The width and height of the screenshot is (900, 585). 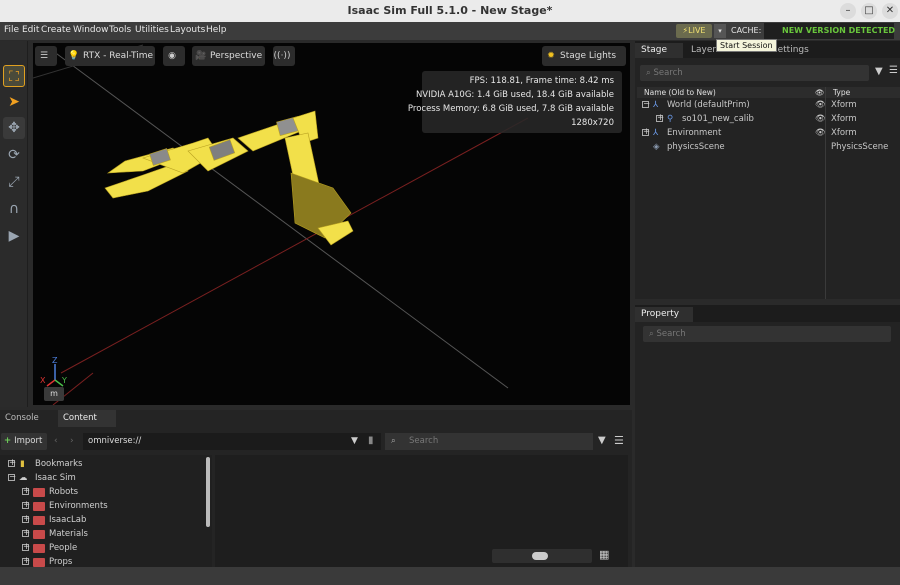 What do you see at coordinates (120, 534) in the screenshot?
I see `tree-item-materials: + Materials` at bounding box center [120, 534].